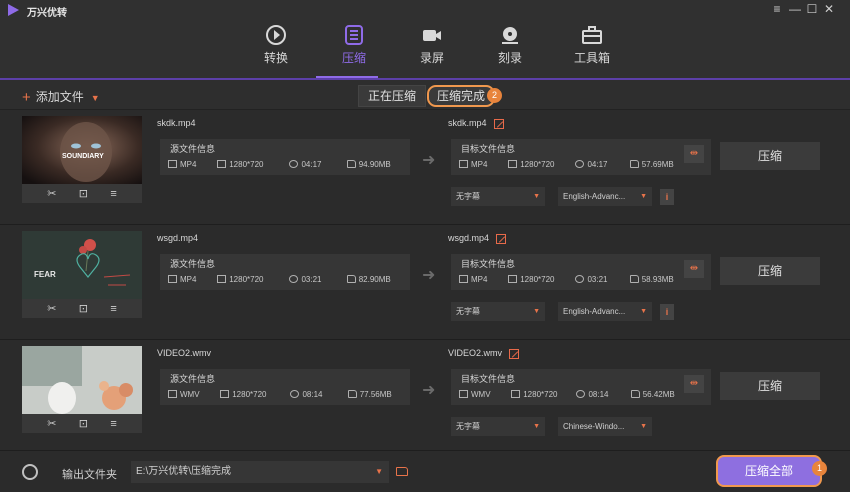 This screenshot has height=492, width=850. What do you see at coordinates (658, 394) in the screenshot?
I see `target-size: 56.42MB` at bounding box center [658, 394].